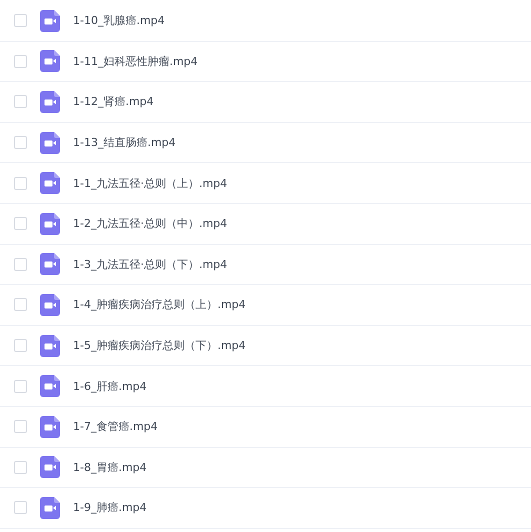  I want to click on file-name: 1-8_胃癌.mp4, so click(110, 467).